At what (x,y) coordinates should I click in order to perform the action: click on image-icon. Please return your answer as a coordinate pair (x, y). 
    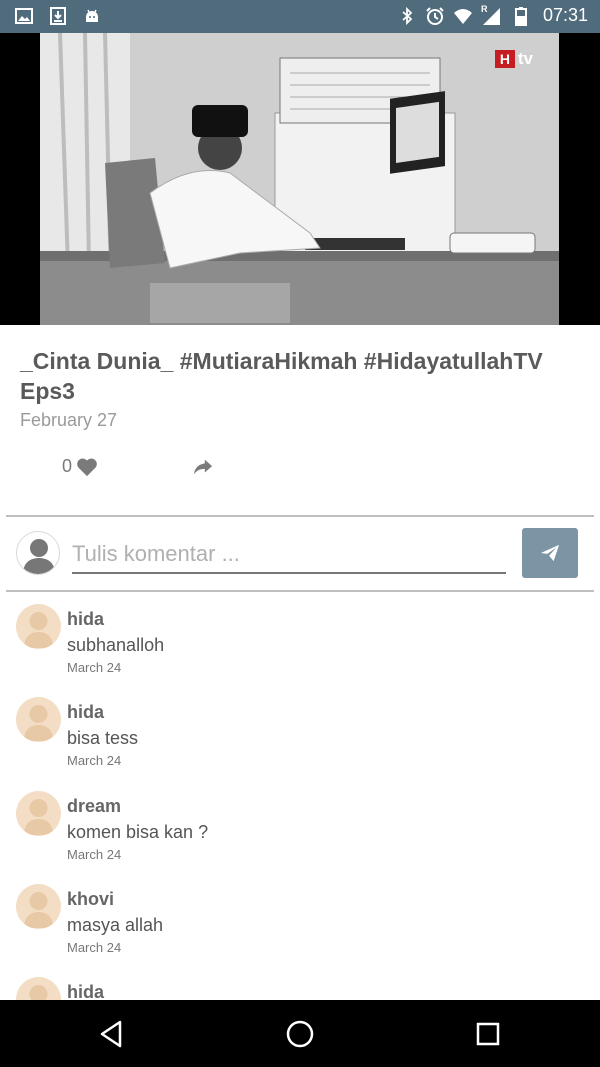
    Looking at the image, I should click on (24, 16).